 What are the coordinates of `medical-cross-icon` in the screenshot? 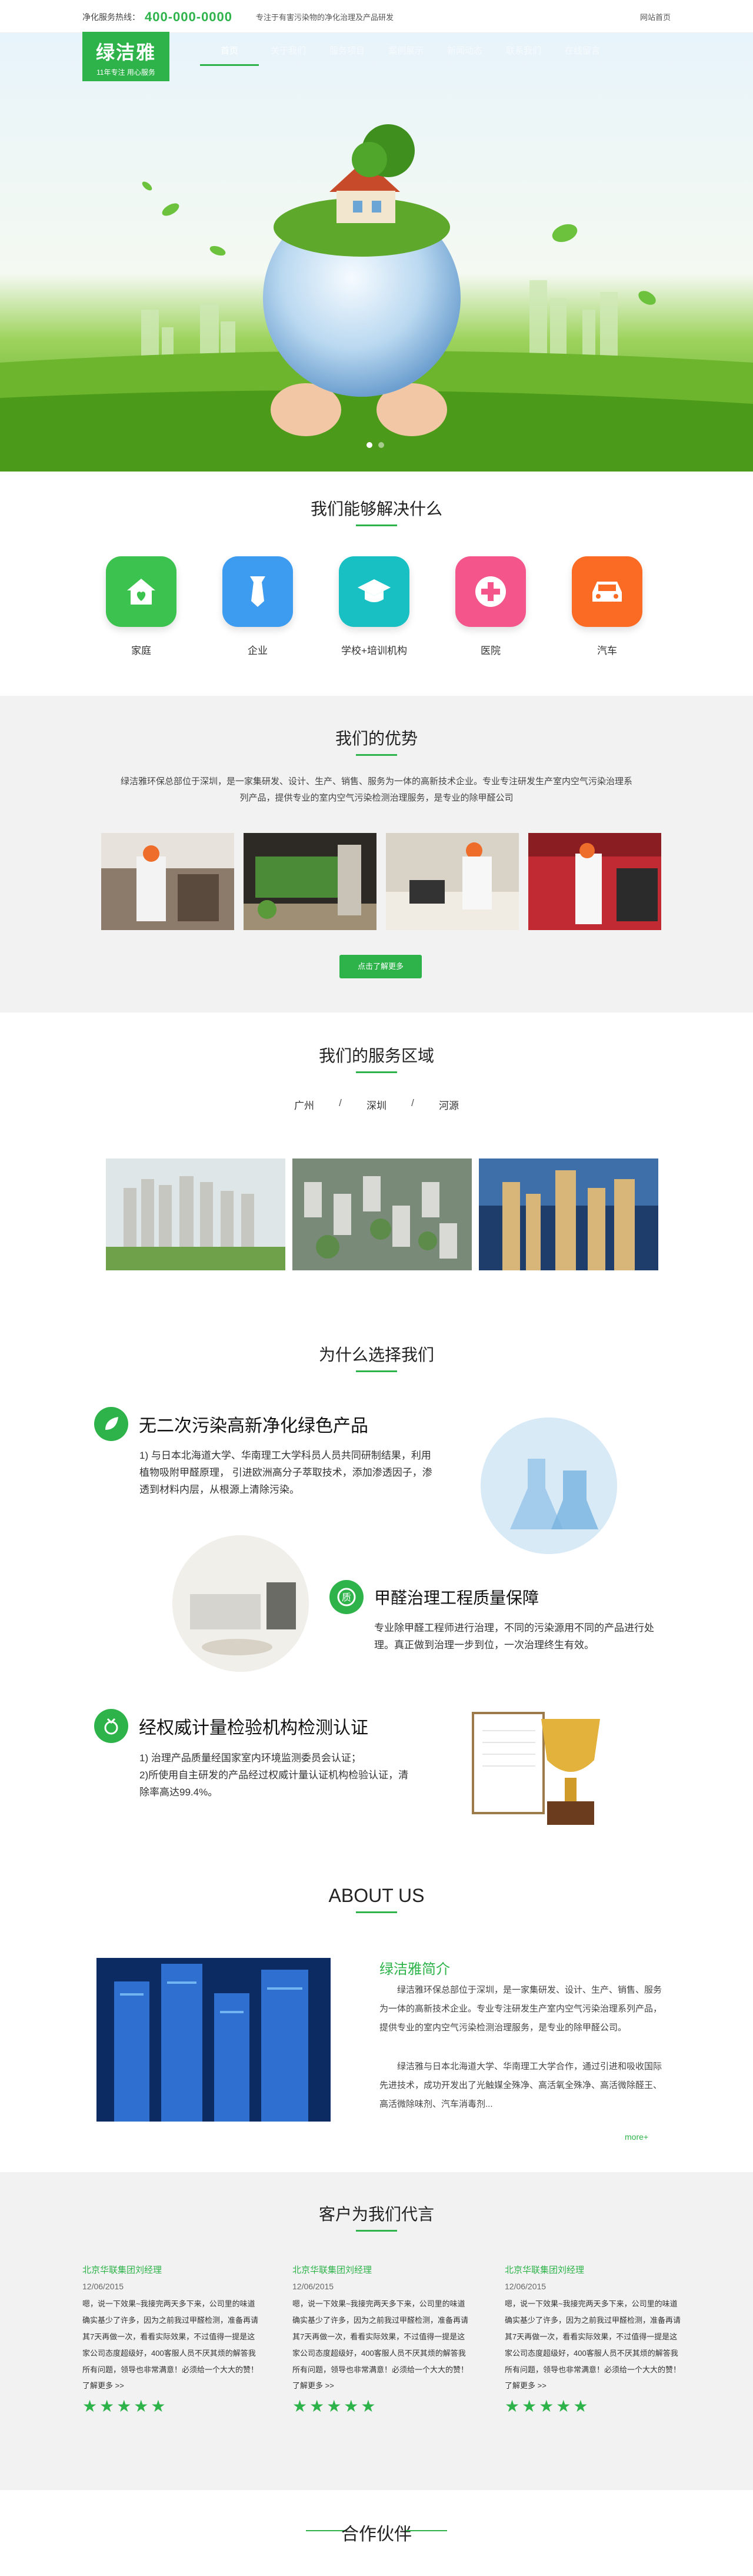 It's located at (490, 591).